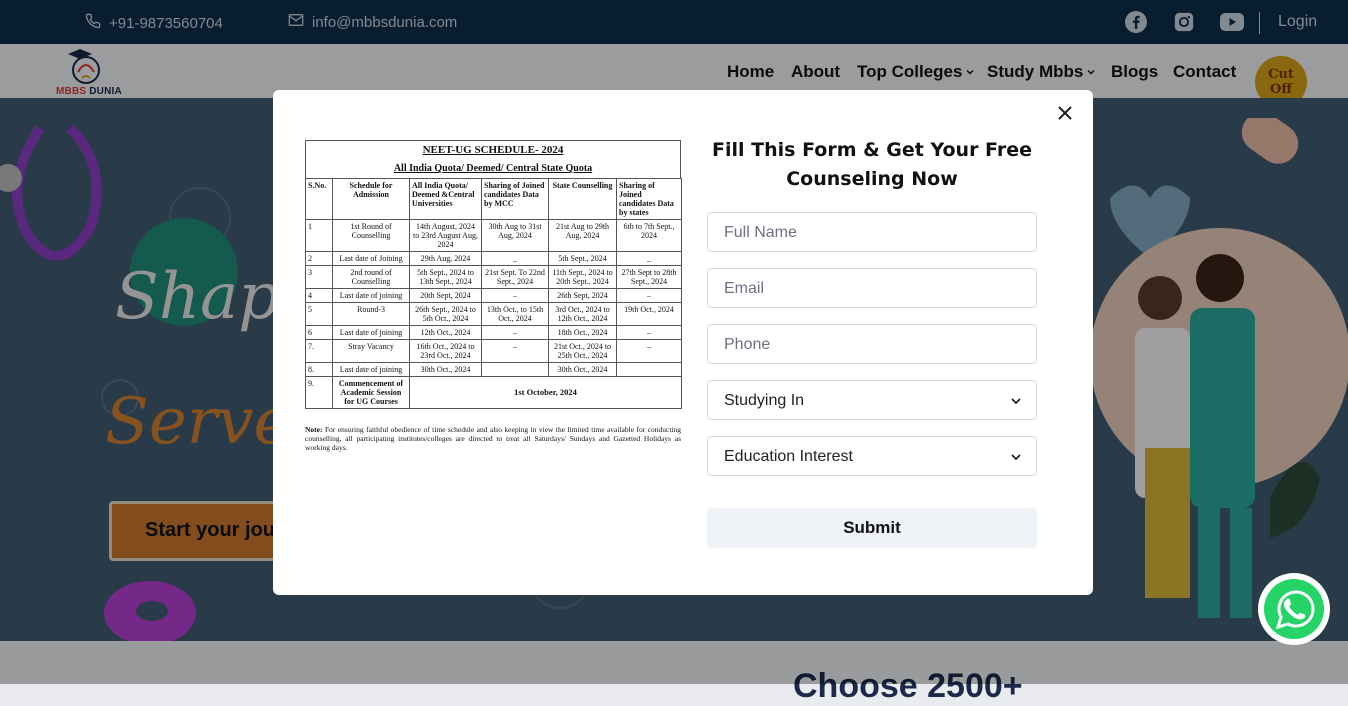  I want to click on table-cell: 27th Sept to 28th Sept., 2024, so click(649, 277).